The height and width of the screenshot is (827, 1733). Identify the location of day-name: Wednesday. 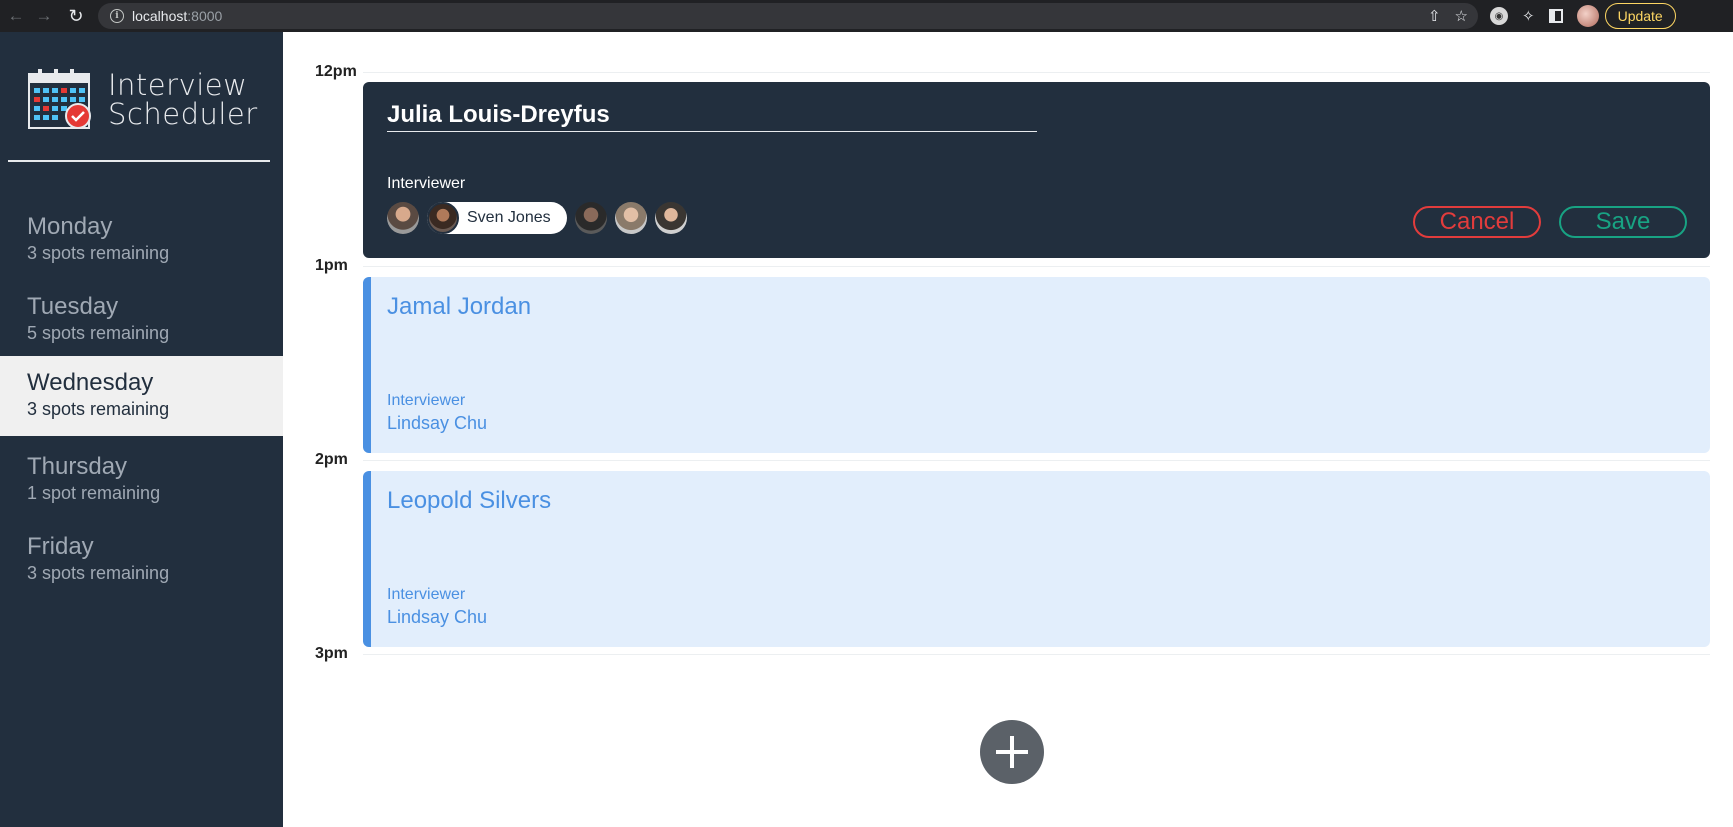
(90, 382).